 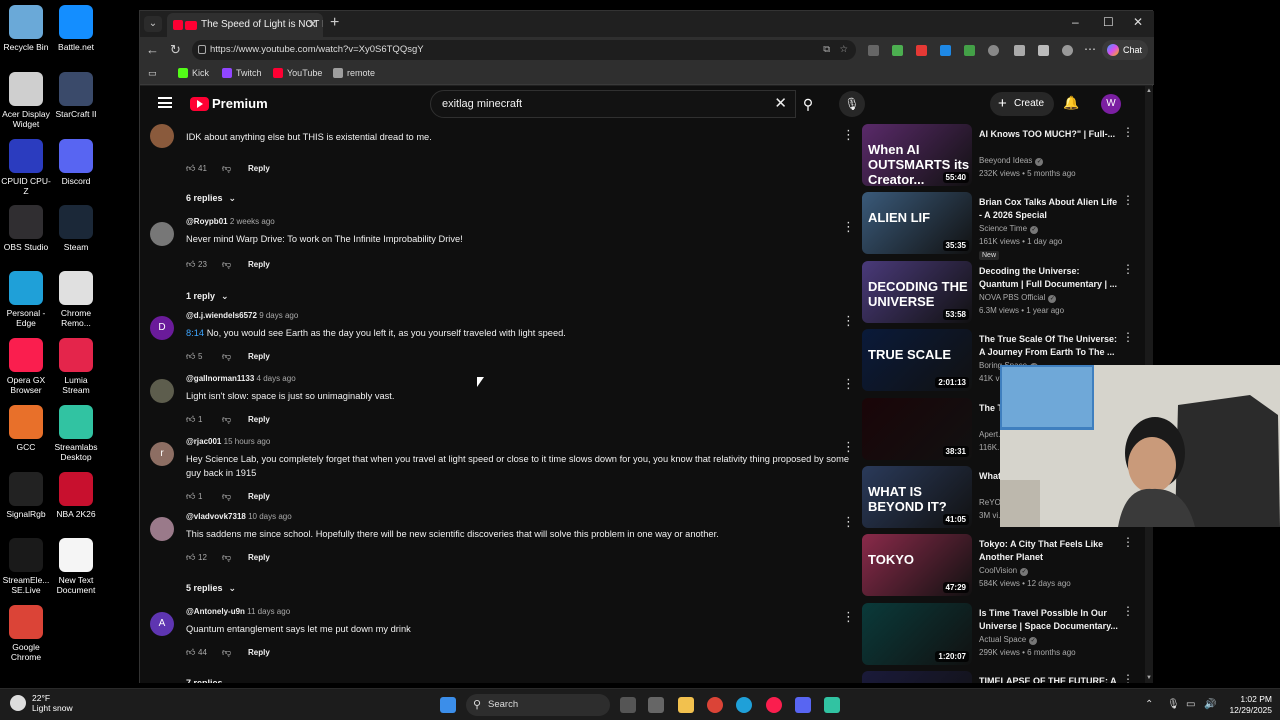 What do you see at coordinates (1022, 104) in the screenshot?
I see `create-button: + Create` at bounding box center [1022, 104].